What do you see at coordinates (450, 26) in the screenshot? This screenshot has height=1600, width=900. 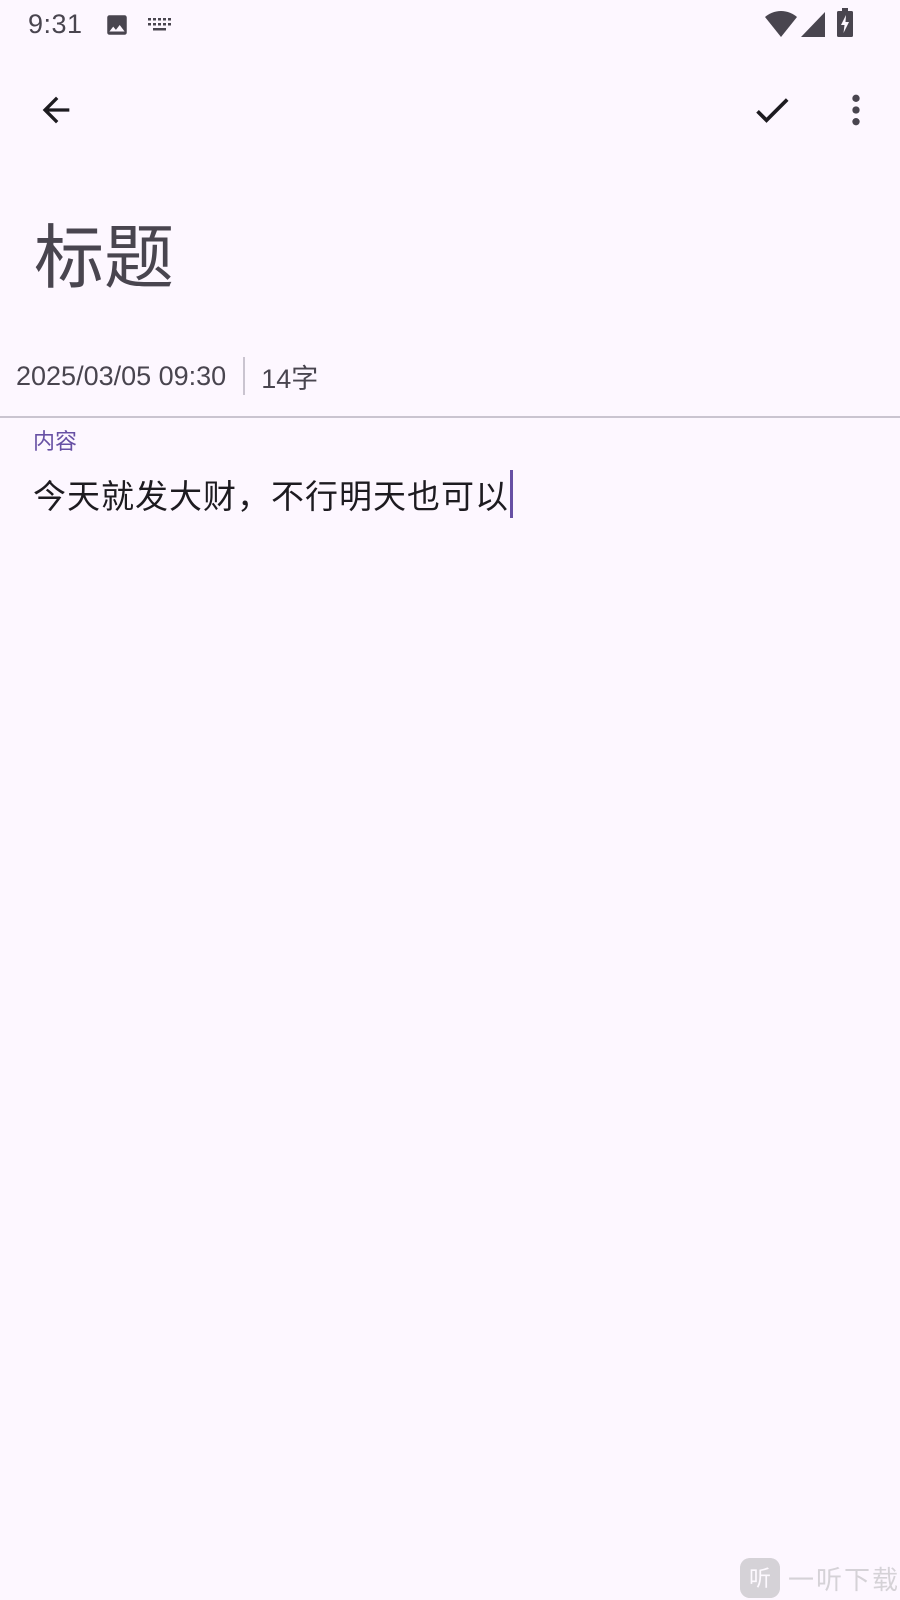 I see `status-bar: 9:31` at bounding box center [450, 26].